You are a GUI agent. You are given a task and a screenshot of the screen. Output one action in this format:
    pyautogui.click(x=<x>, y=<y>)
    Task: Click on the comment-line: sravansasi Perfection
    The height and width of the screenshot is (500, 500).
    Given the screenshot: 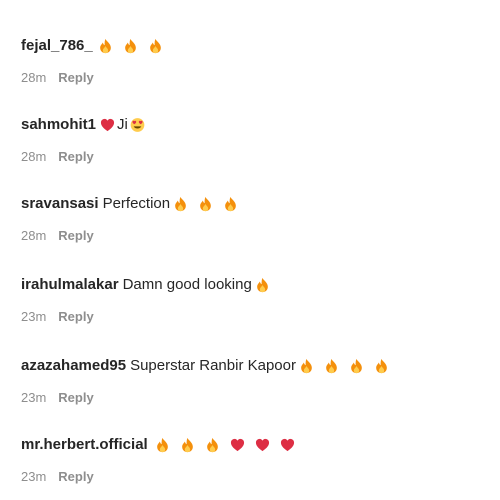 What is the action you would take?
    pyautogui.click(x=256, y=204)
    